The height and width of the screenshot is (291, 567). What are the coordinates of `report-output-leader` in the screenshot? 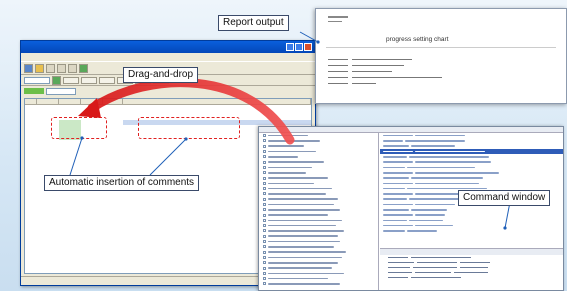 It's located at (309, 37).